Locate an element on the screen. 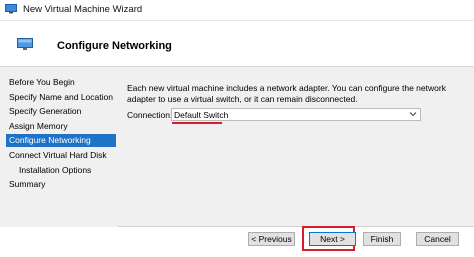  cancel-button: Cancel is located at coordinates (437, 239).